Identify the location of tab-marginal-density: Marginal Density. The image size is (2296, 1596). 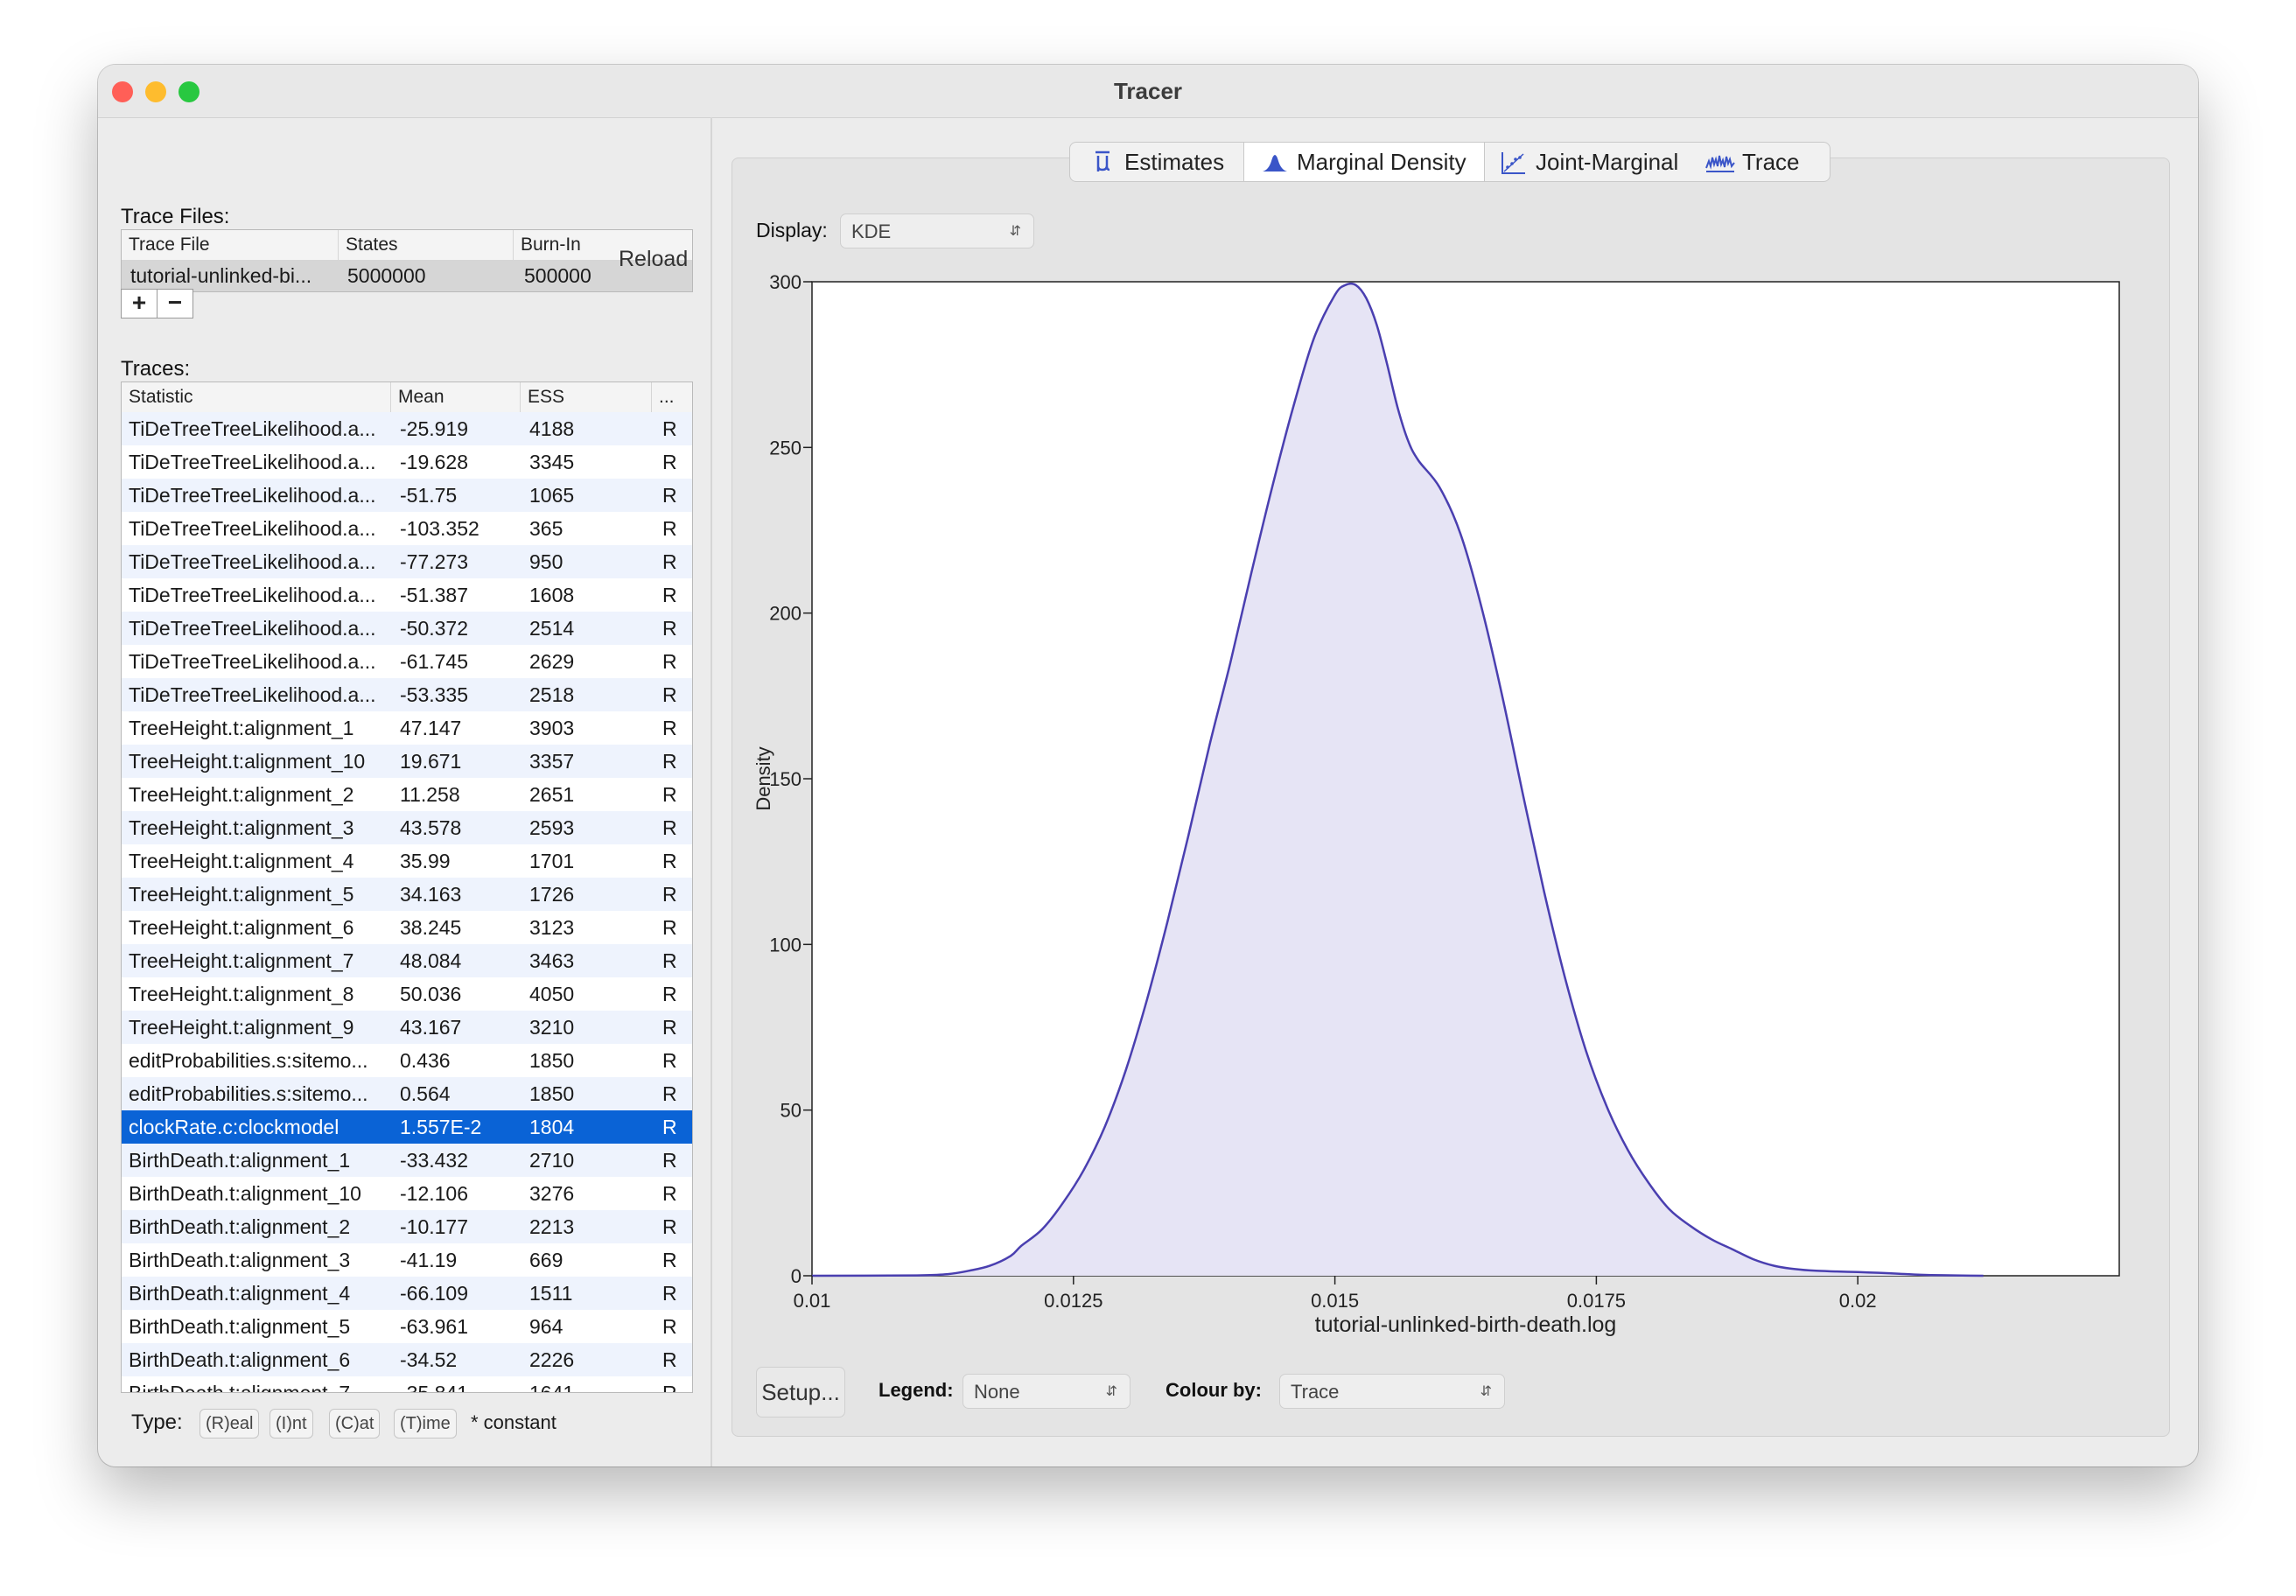
(1364, 162).